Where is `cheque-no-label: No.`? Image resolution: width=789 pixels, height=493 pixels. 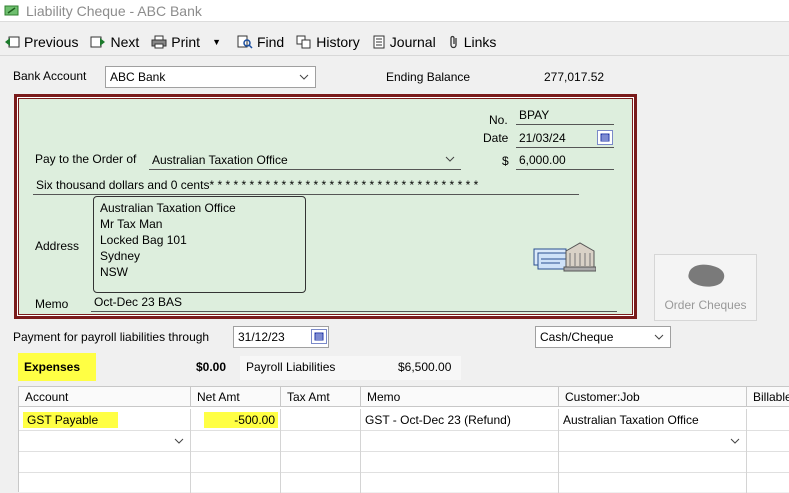 cheque-no-label: No. is located at coordinates (498, 120).